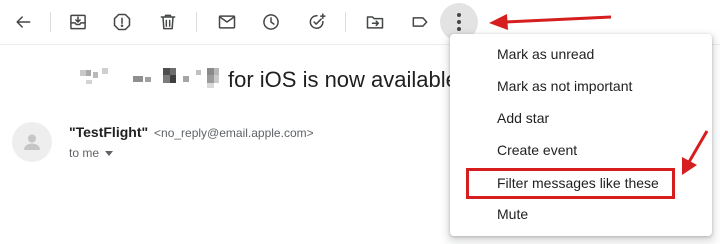  I want to click on menu-item-mark-unread: Mark as unread, so click(581, 55).